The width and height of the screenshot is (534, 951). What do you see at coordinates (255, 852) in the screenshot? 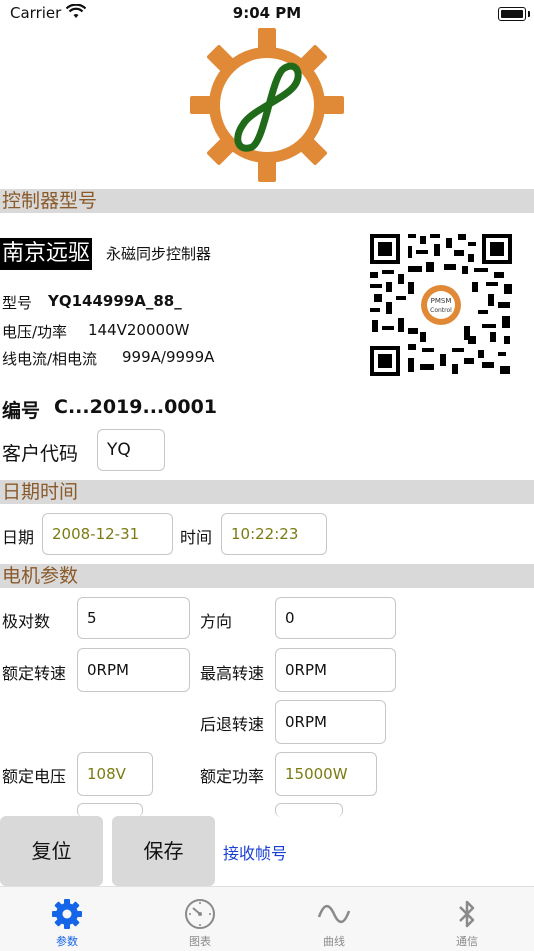
I see `receive-frame-link: 接收帧号` at bounding box center [255, 852].